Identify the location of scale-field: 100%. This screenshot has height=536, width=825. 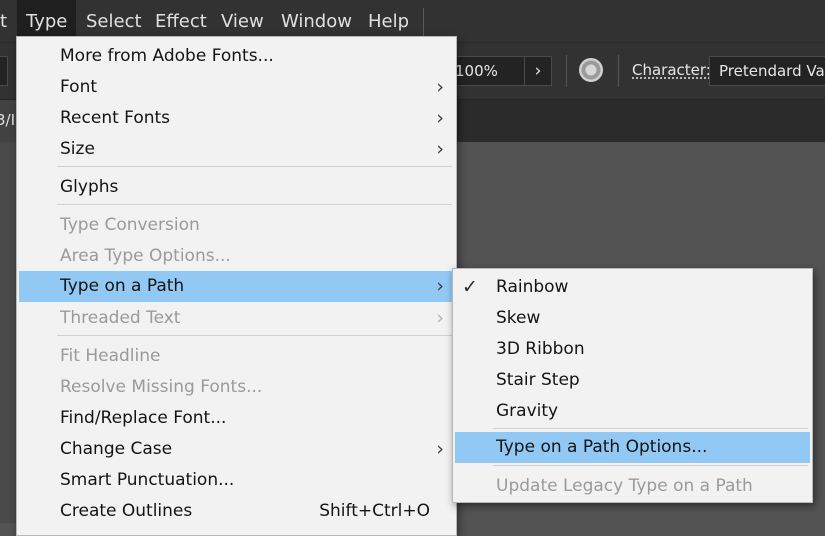
(486, 71).